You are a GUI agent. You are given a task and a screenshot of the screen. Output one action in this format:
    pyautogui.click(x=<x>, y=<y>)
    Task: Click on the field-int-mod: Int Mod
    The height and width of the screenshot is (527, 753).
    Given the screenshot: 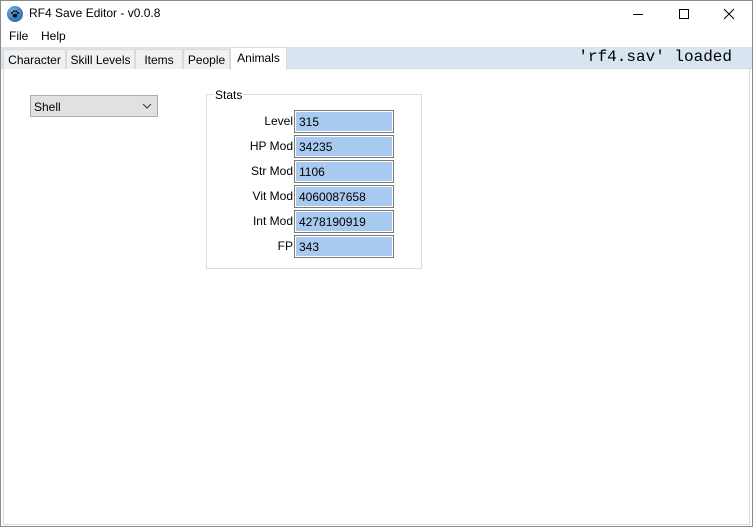 What is the action you would take?
    pyautogui.click(x=302, y=221)
    